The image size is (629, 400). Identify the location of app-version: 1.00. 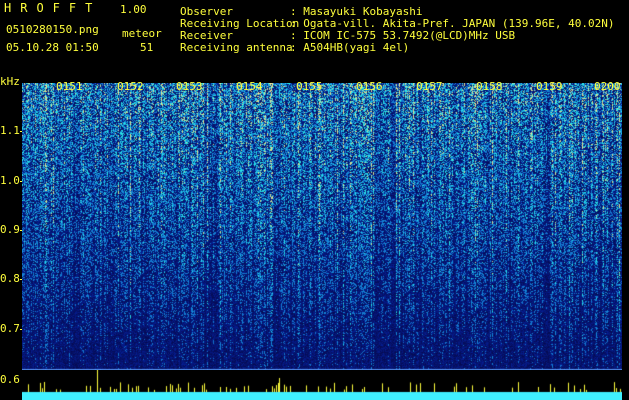
(133, 9).